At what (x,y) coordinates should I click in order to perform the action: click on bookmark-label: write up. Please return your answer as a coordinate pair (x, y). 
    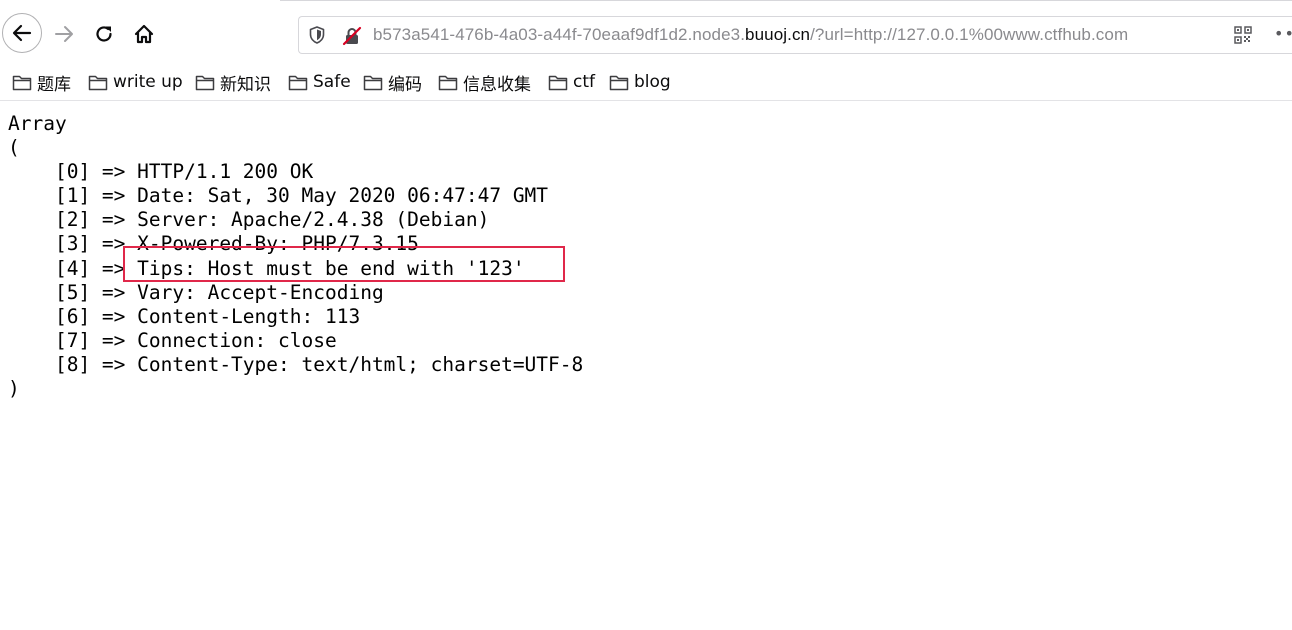
    Looking at the image, I should click on (148, 82).